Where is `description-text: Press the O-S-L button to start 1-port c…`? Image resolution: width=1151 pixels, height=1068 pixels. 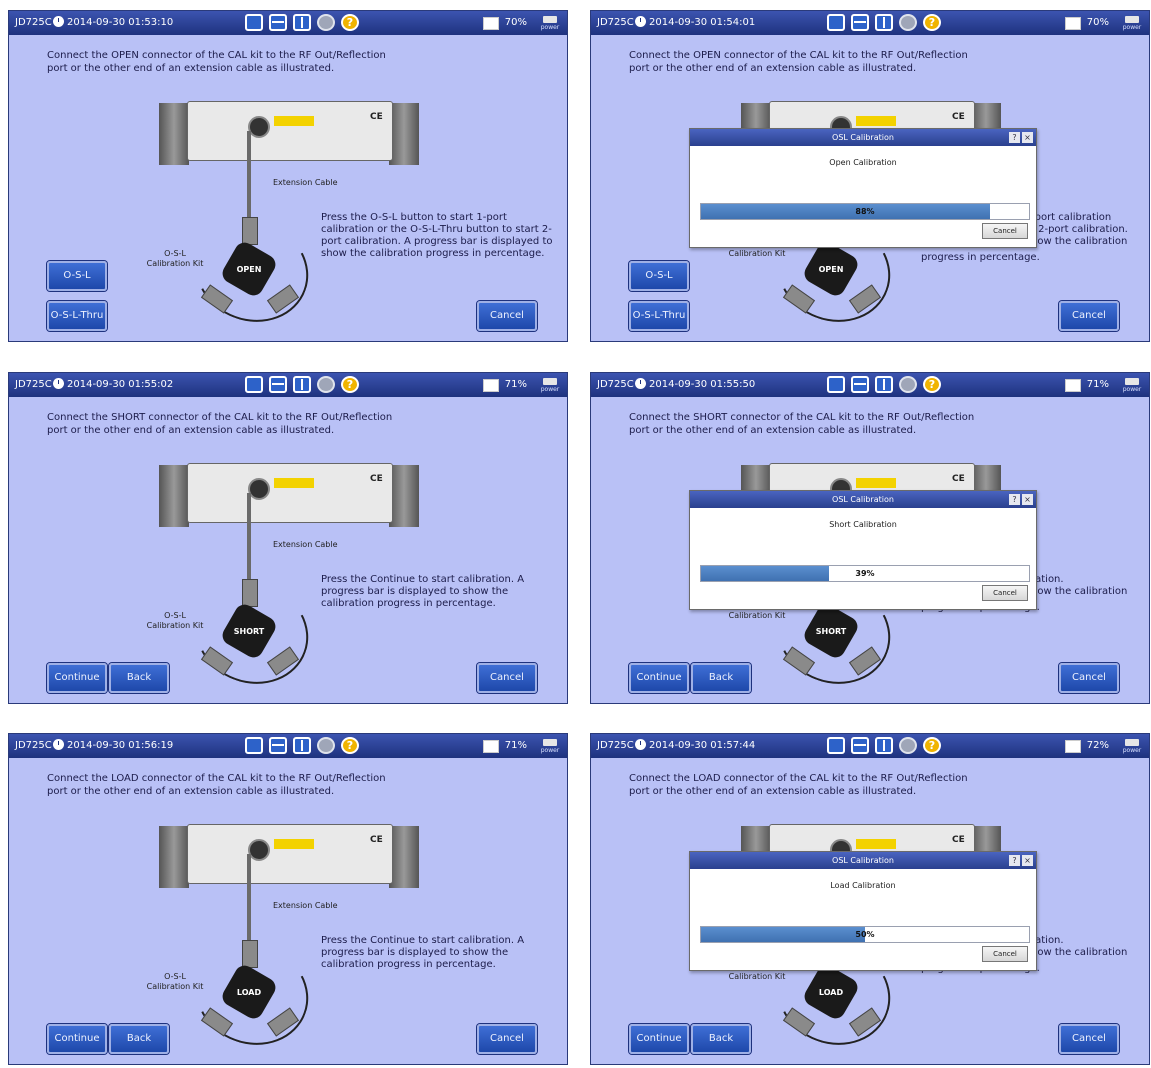 description-text: Press the O-S-L button to start 1-port c… is located at coordinates (437, 235).